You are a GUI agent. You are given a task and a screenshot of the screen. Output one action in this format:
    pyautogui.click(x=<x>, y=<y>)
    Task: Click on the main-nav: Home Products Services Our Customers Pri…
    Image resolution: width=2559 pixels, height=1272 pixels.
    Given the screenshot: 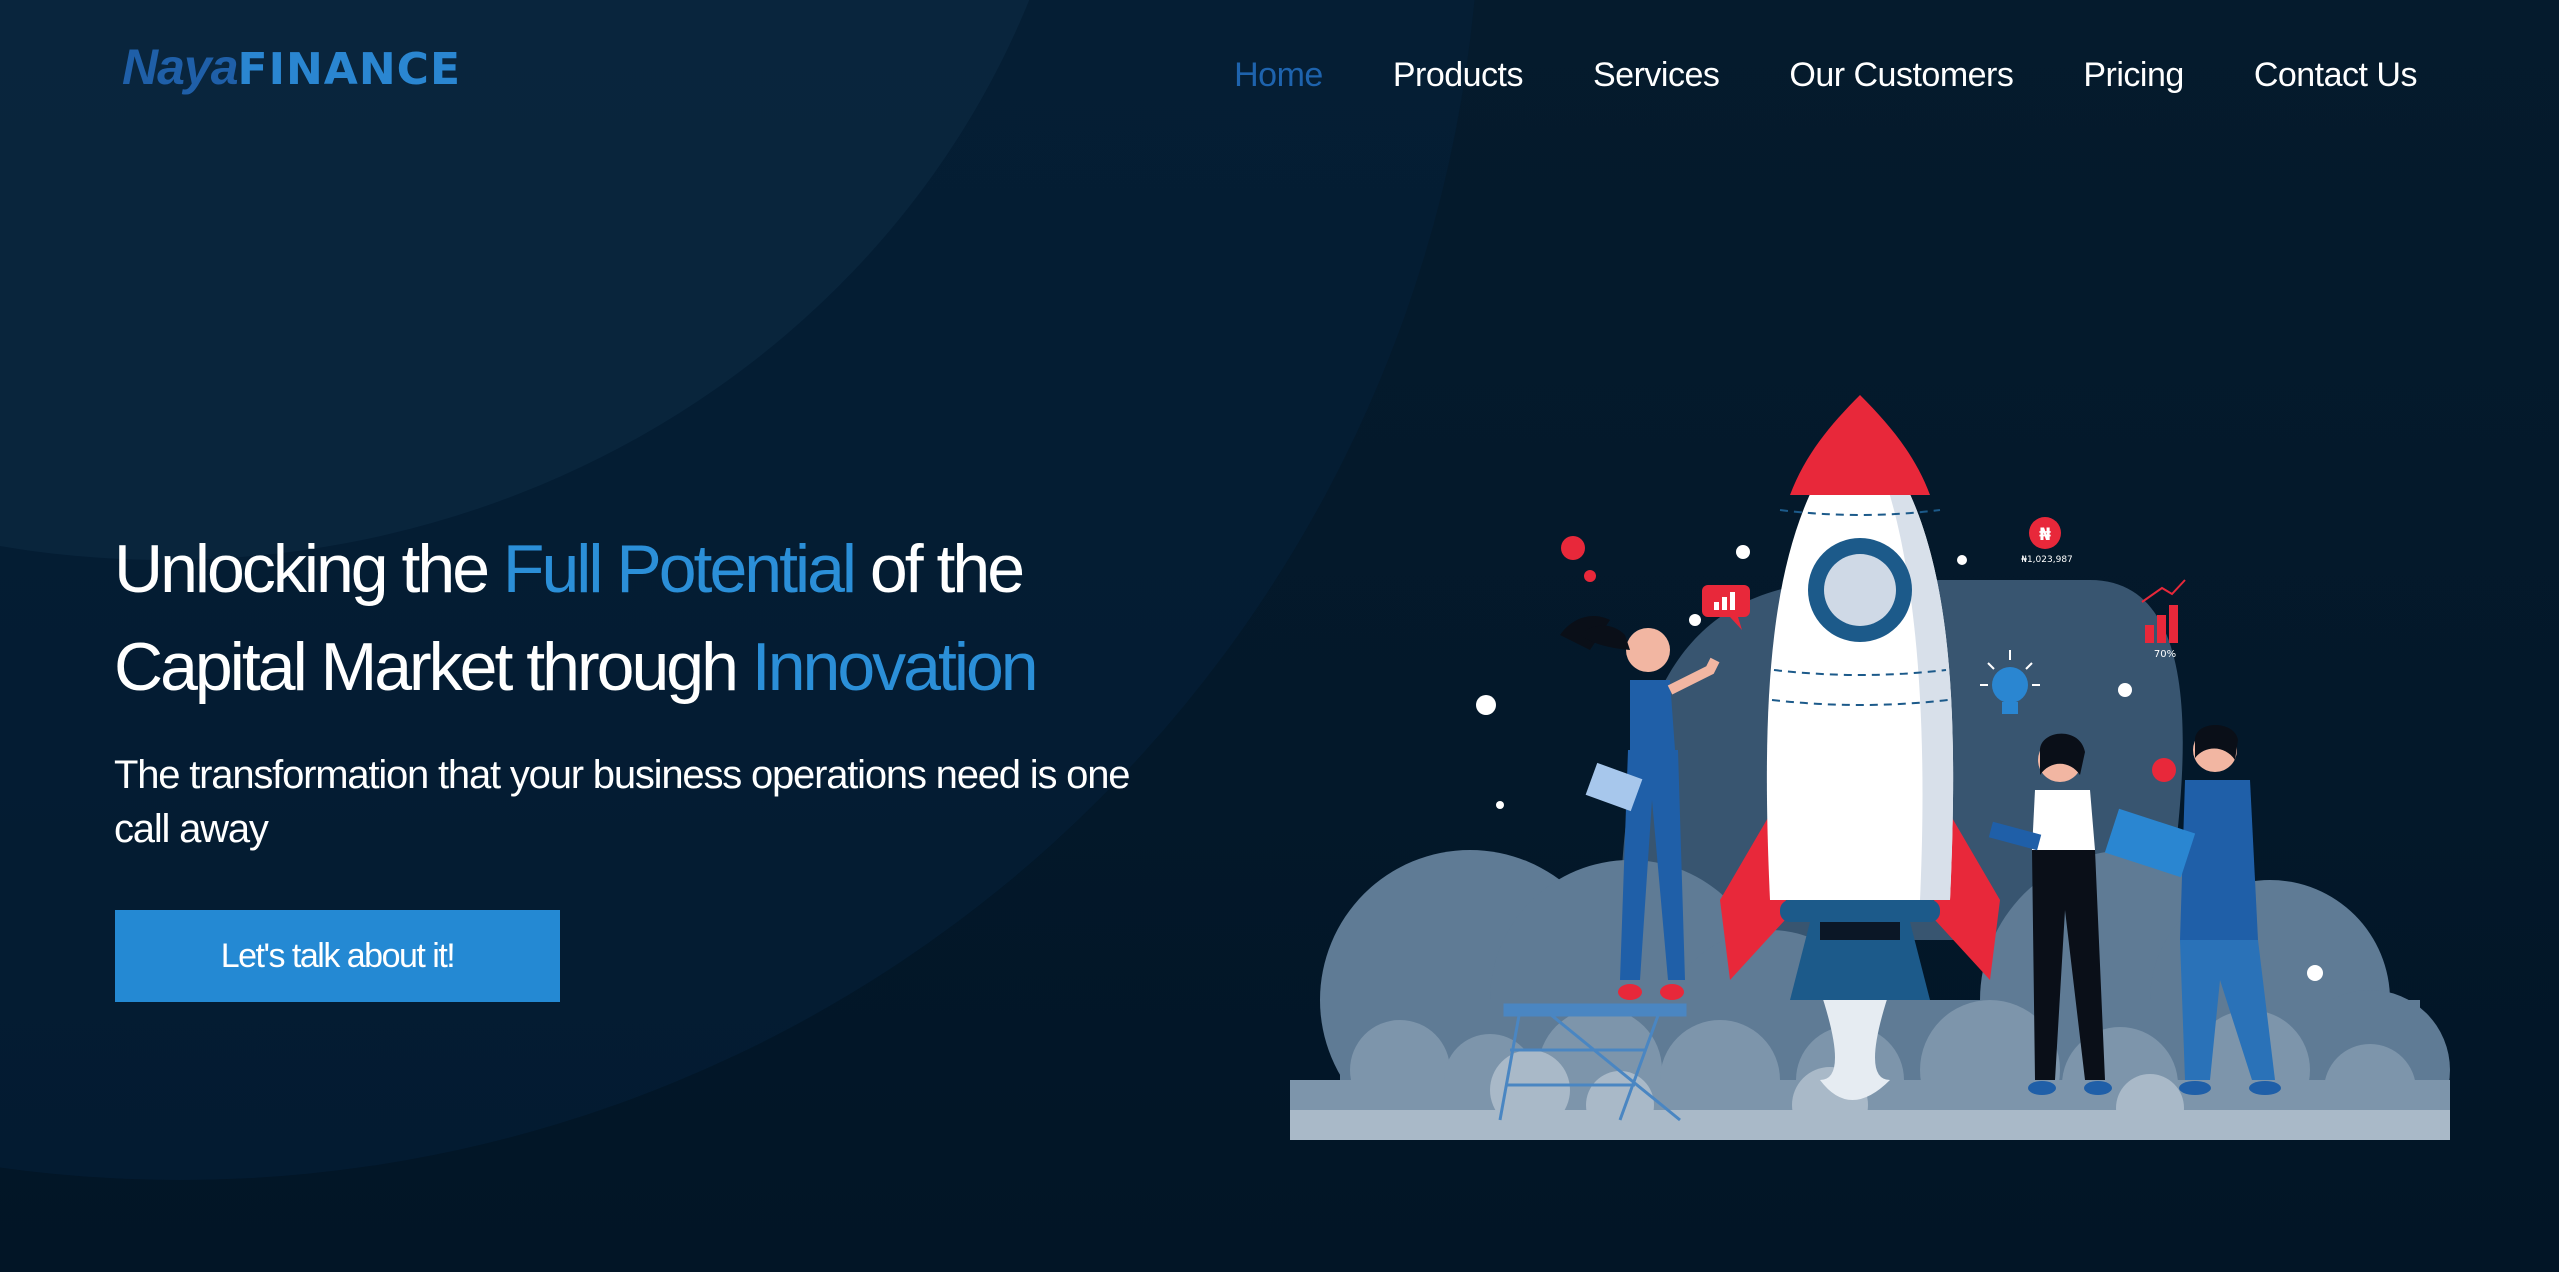 What is the action you would take?
    pyautogui.click(x=1825, y=75)
    